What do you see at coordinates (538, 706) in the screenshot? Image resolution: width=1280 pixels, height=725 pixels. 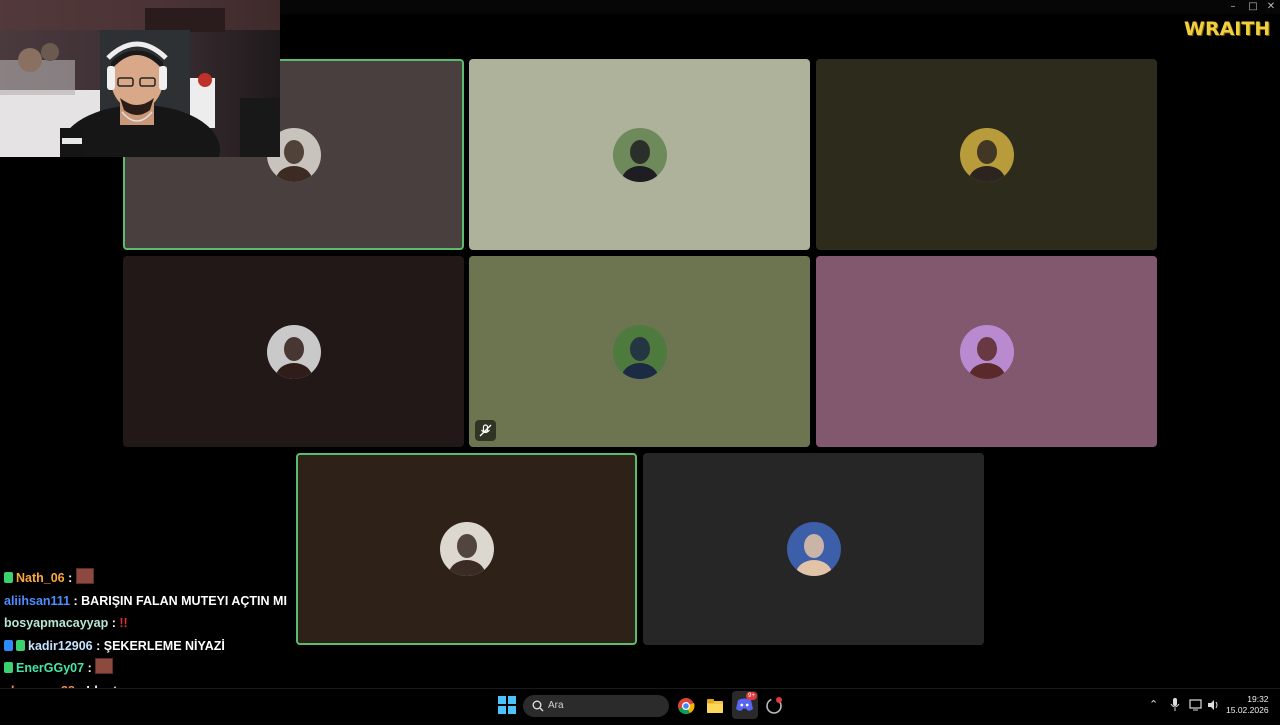 I see `search-icon` at bounding box center [538, 706].